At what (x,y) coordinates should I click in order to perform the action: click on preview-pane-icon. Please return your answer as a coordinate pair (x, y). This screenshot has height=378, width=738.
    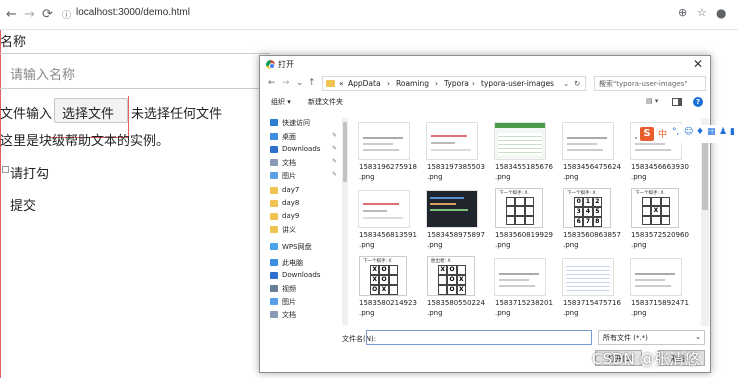
    Looking at the image, I should click on (677, 102).